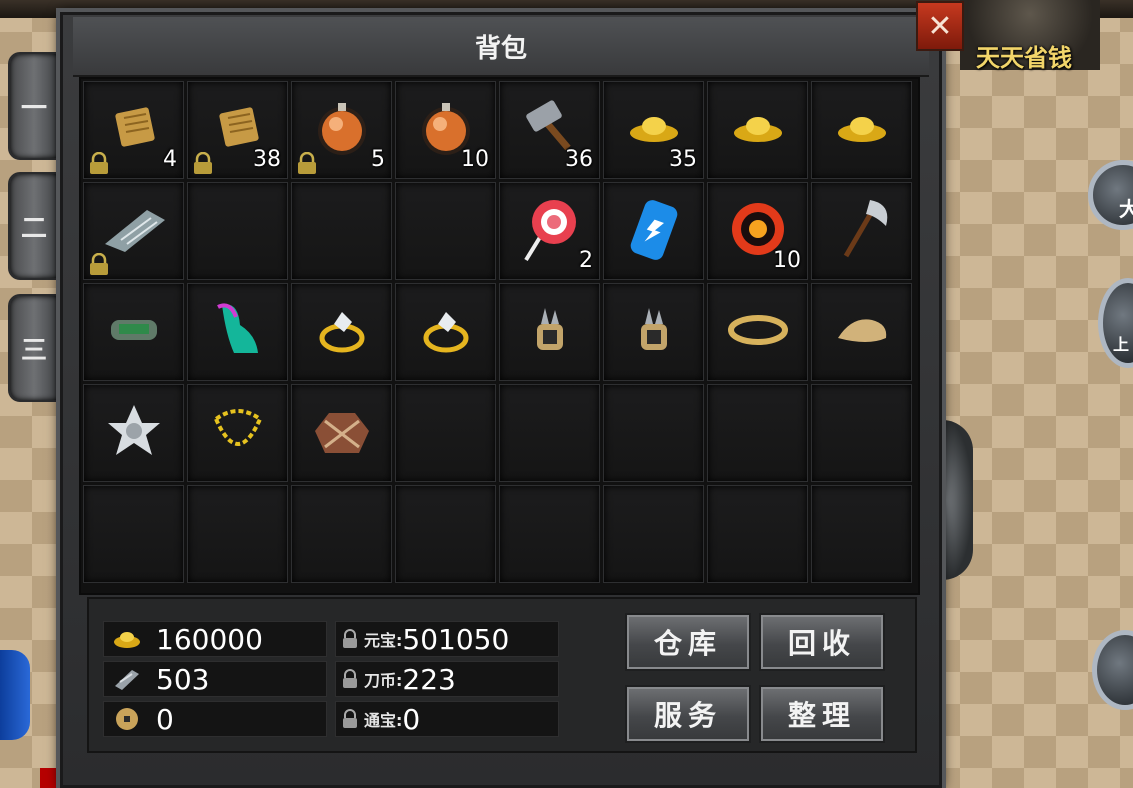 The height and width of the screenshot is (788, 1133). What do you see at coordinates (34, 348) in the screenshot?
I see `tab-bag-3: 三` at bounding box center [34, 348].